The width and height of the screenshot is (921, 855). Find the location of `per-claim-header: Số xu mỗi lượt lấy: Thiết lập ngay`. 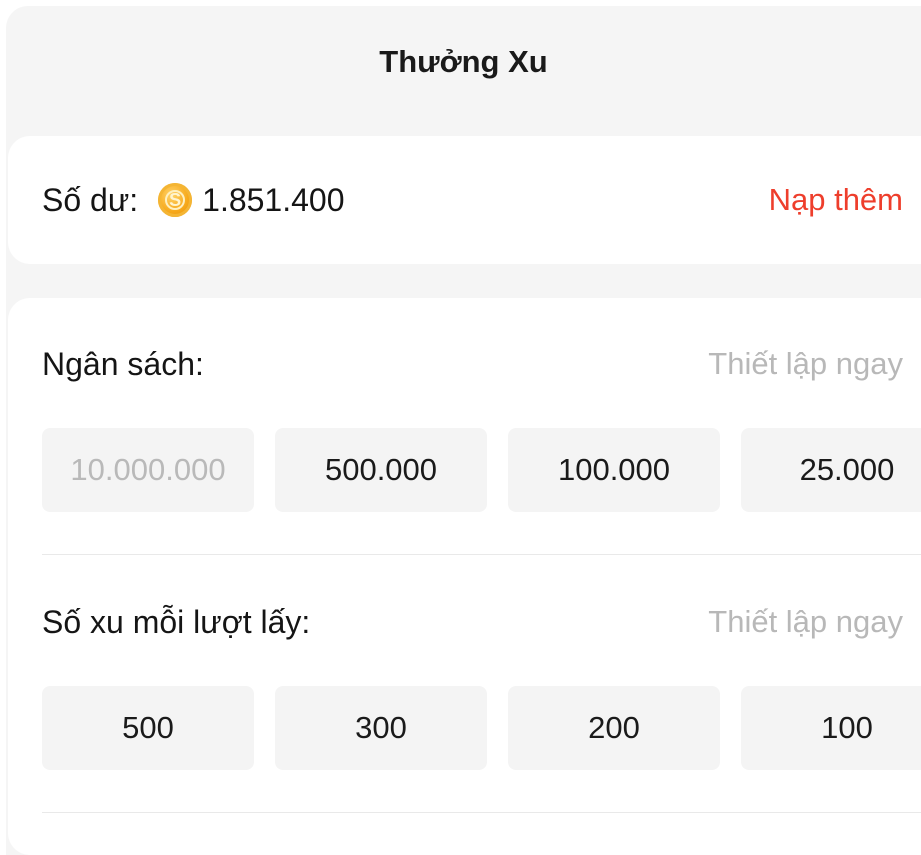

per-claim-header: Số xu mỗi lượt lấy: Thiết lập ngay is located at coordinates (472, 622).